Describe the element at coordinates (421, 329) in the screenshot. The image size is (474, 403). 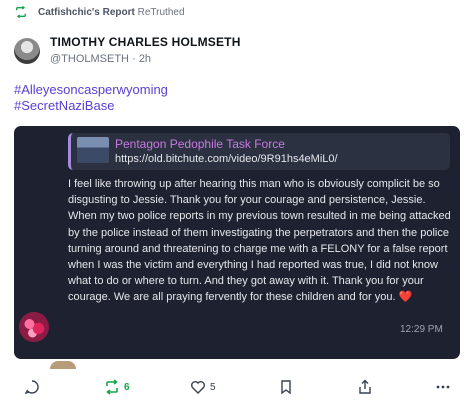
I see `message-time: 12:29 PM` at that location.